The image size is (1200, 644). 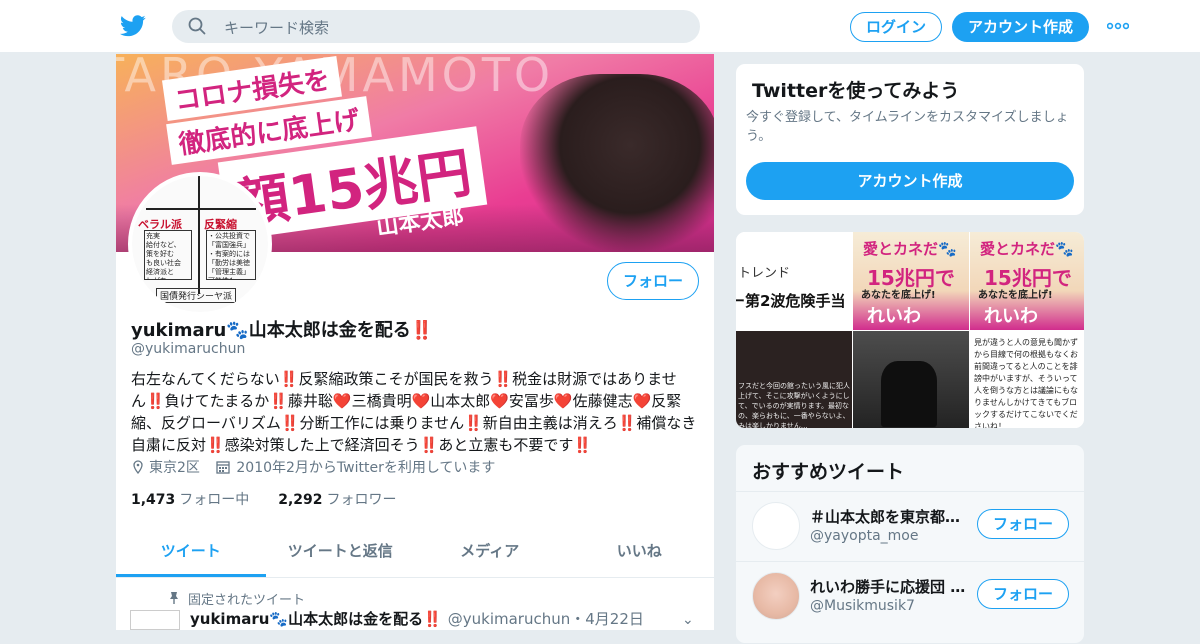 I want to click on recommended-account-name: ＃山本太郎を東京都知事に, so click(x=889, y=516).